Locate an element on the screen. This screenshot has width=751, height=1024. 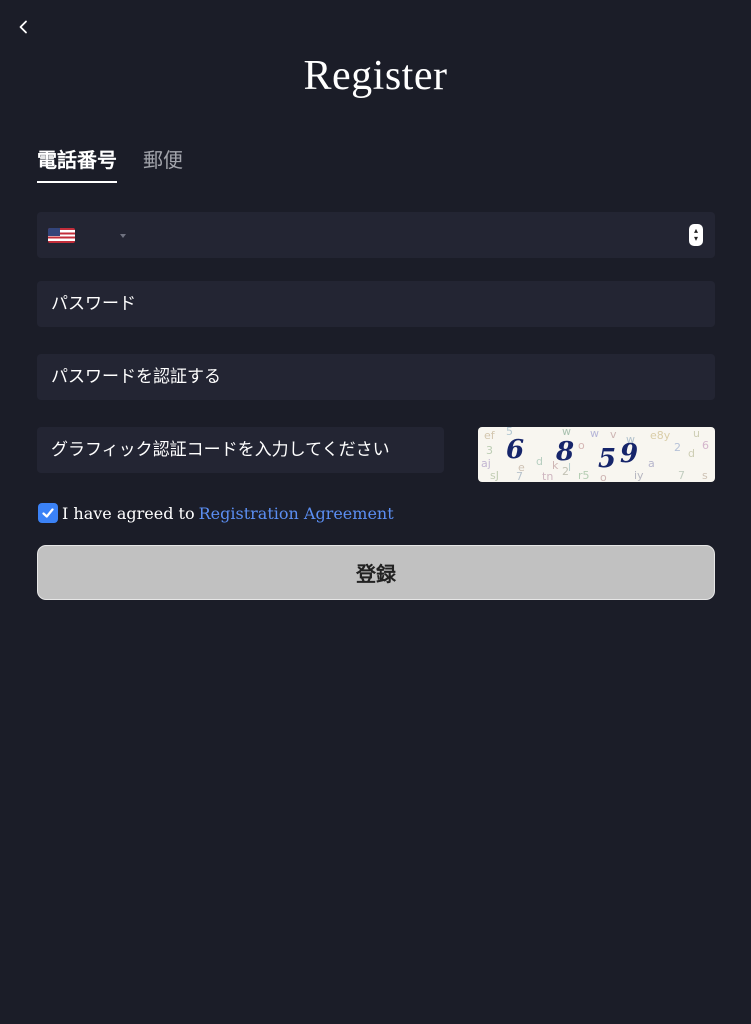
caret-down-icon is located at coordinates (123, 236).